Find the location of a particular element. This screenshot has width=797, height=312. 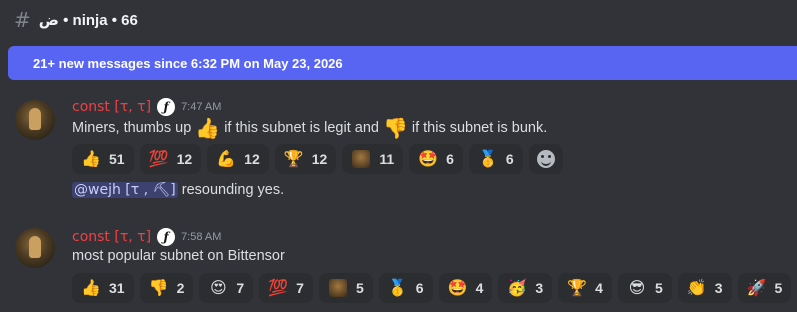

add-reaction-button is located at coordinates (545, 159).